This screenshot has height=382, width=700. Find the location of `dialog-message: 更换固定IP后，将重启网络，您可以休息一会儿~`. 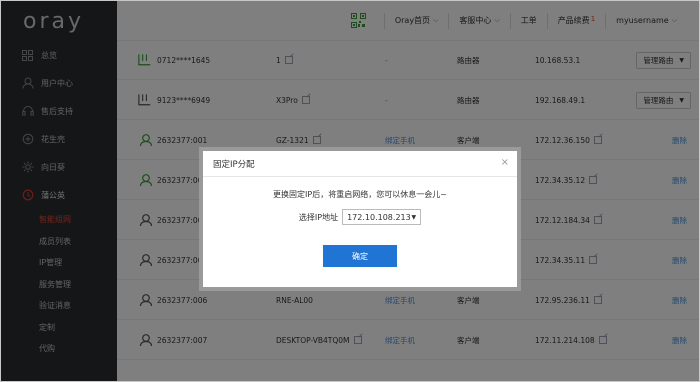

dialog-message: 更换固定IP后，将重启网络，您可以休息一会儿~ is located at coordinates (360, 194).